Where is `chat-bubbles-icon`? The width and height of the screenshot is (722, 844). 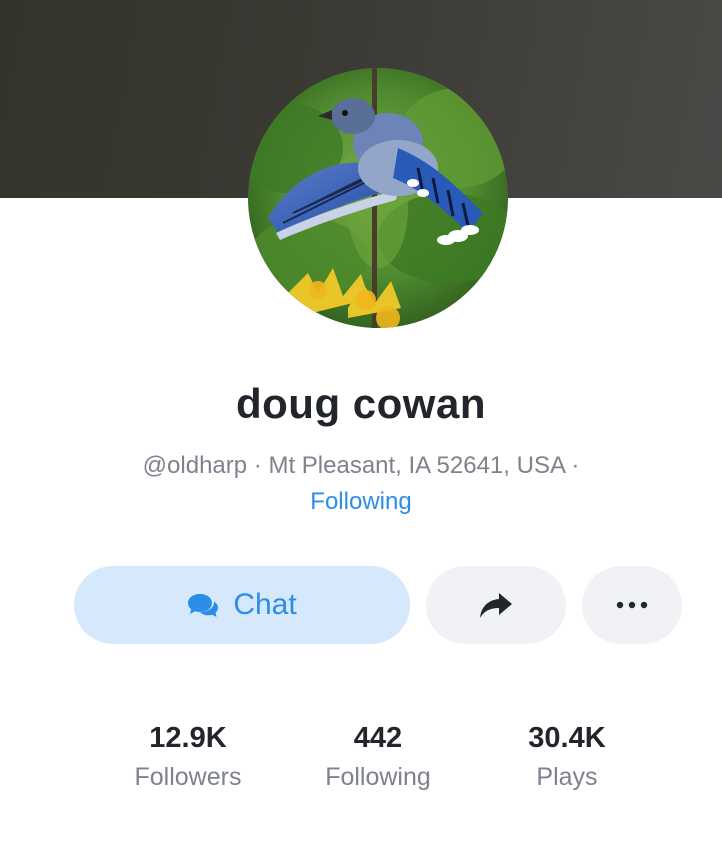 chat-bubbles-icon is located at coordinates (203, 605).